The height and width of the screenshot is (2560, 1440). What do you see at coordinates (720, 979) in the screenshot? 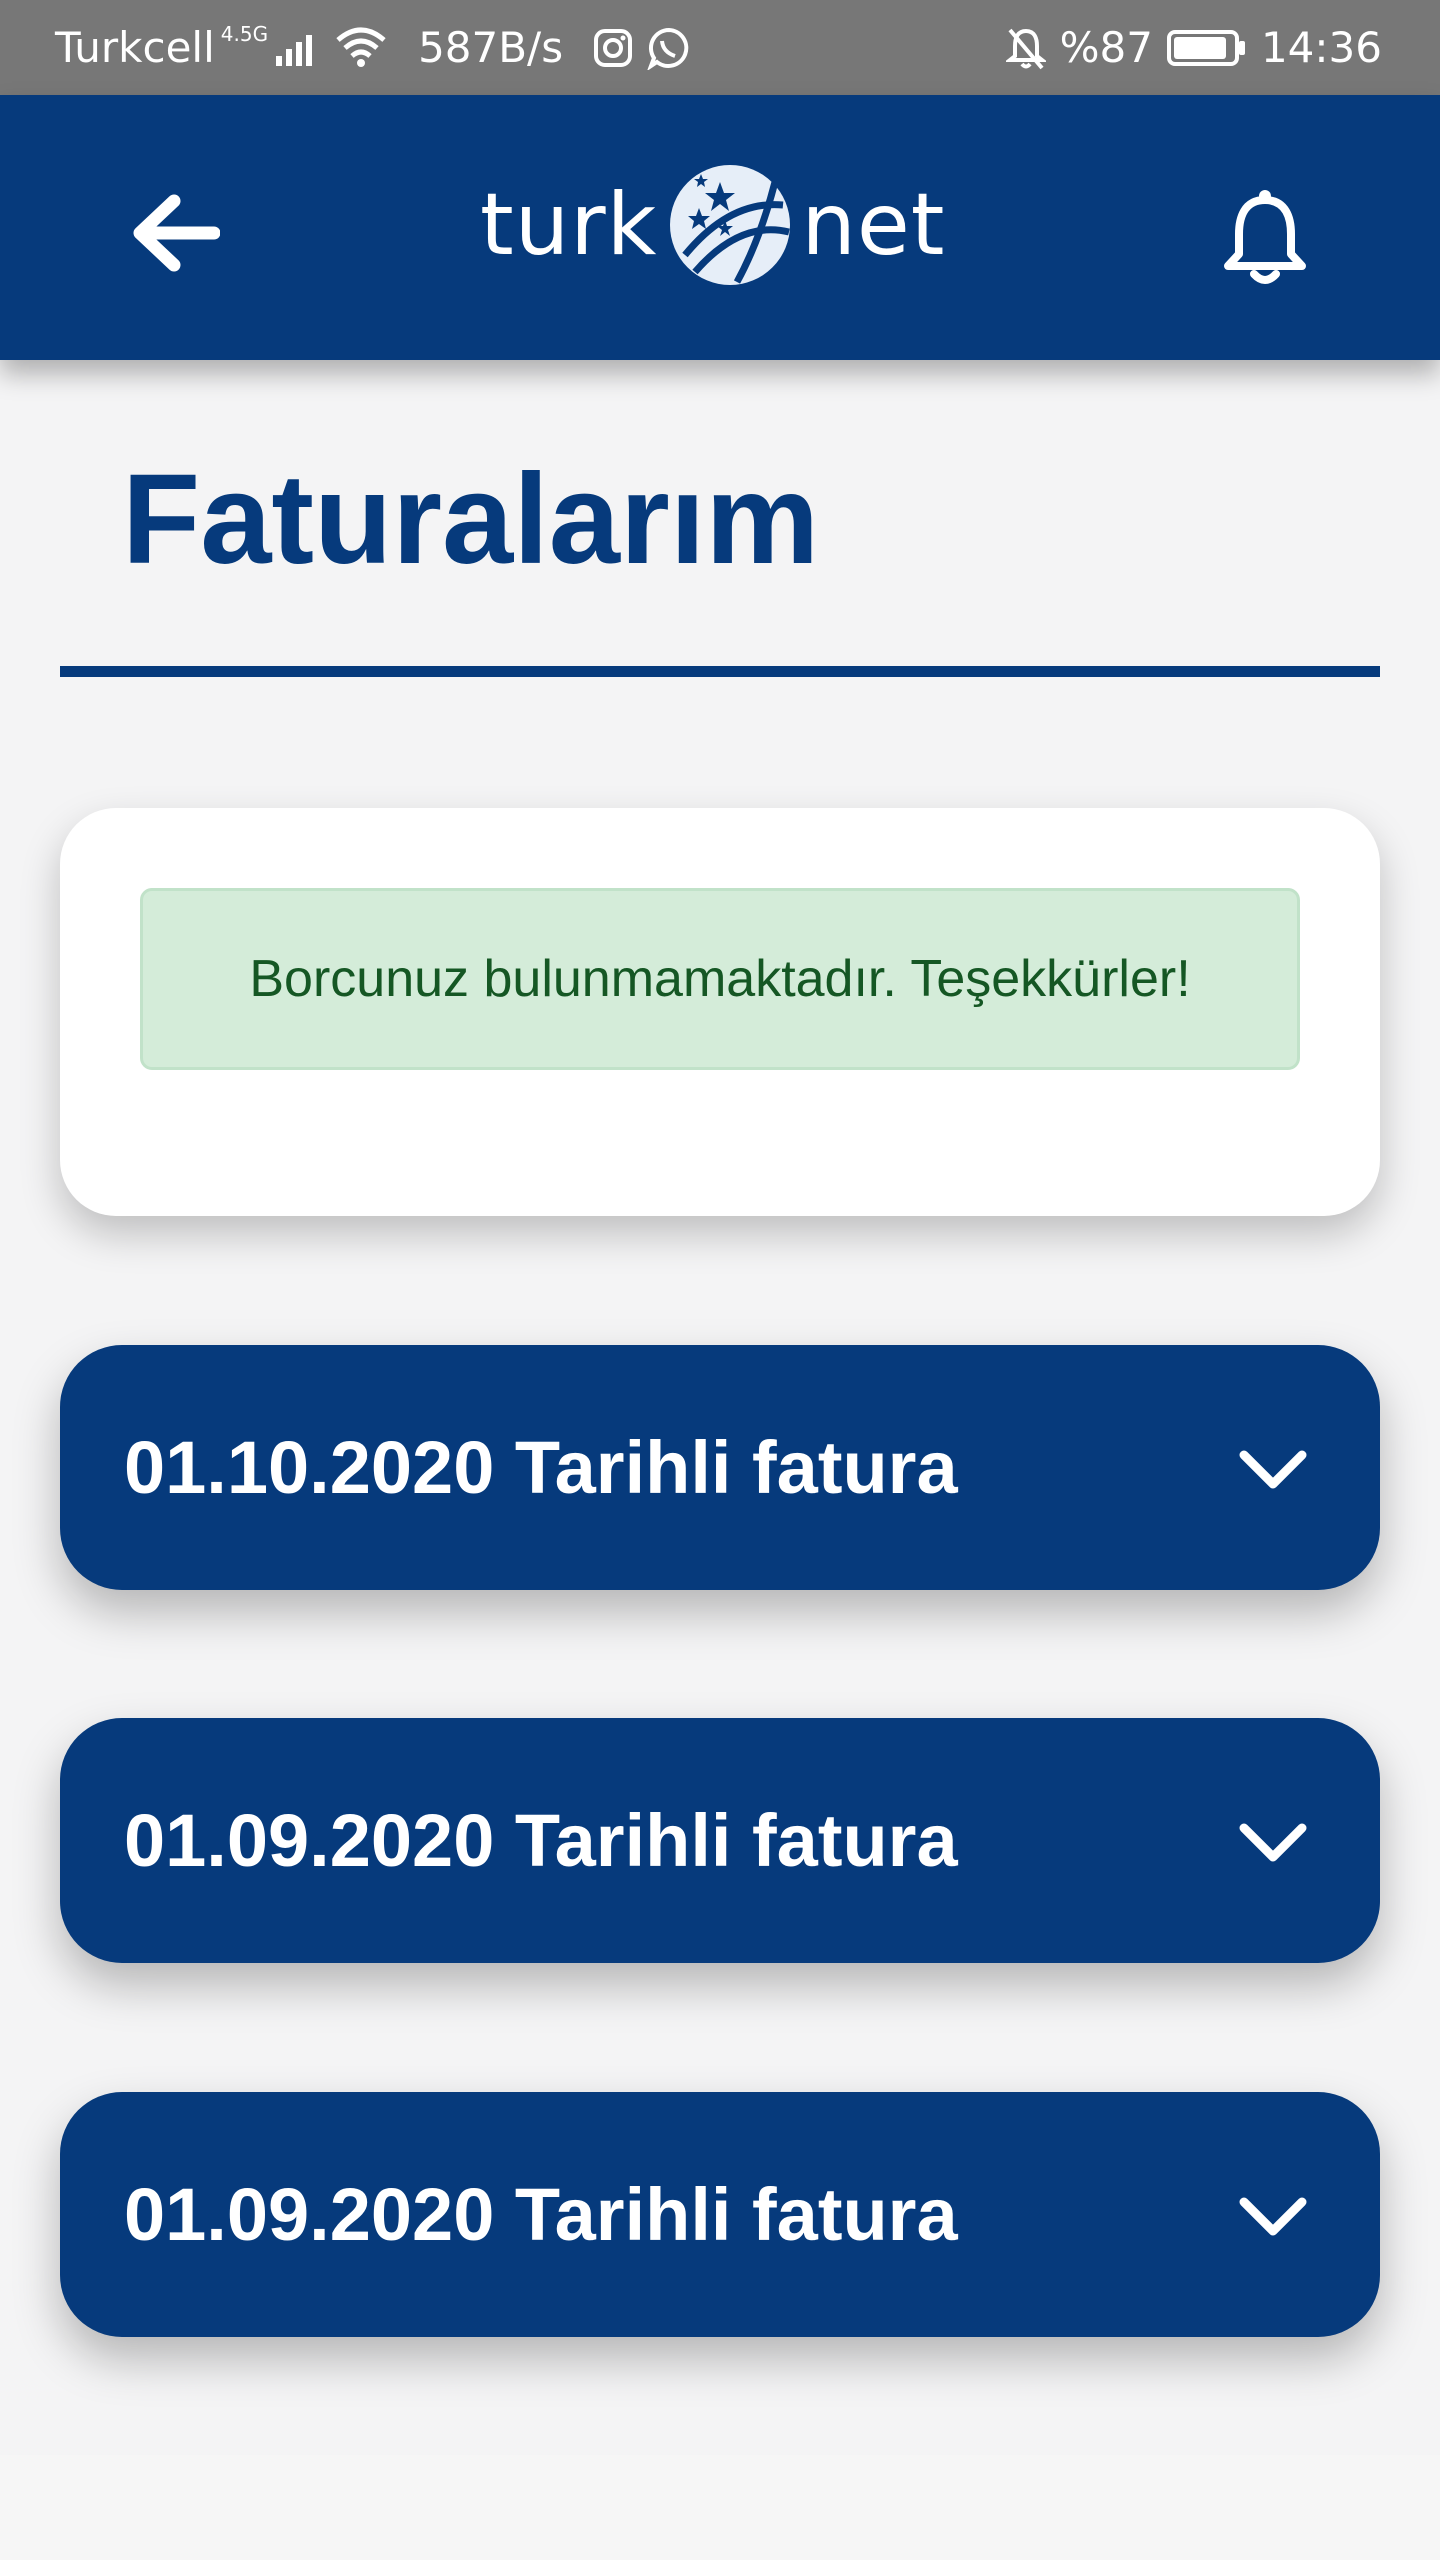
I see `success-alert: Borcunuz bulunmamaktadır. Teşekkürler!` at bounding box center [720, 979].